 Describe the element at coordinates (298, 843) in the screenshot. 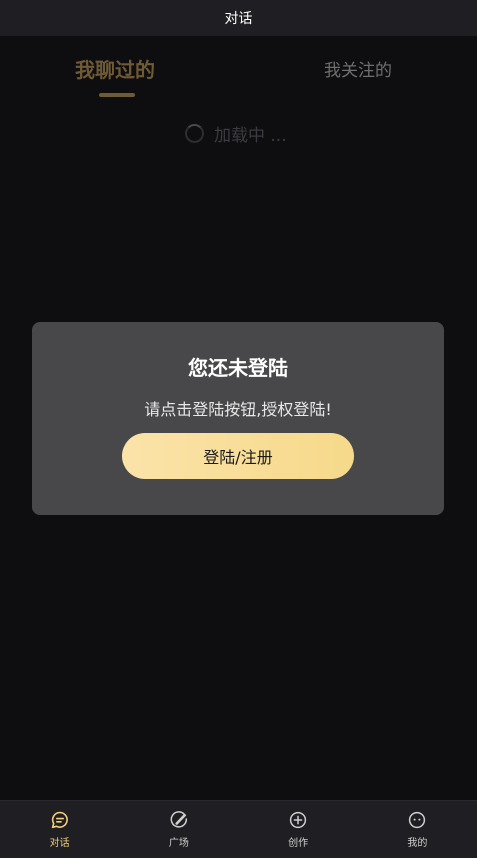

I see `nav-label-create: 创作` at that location.